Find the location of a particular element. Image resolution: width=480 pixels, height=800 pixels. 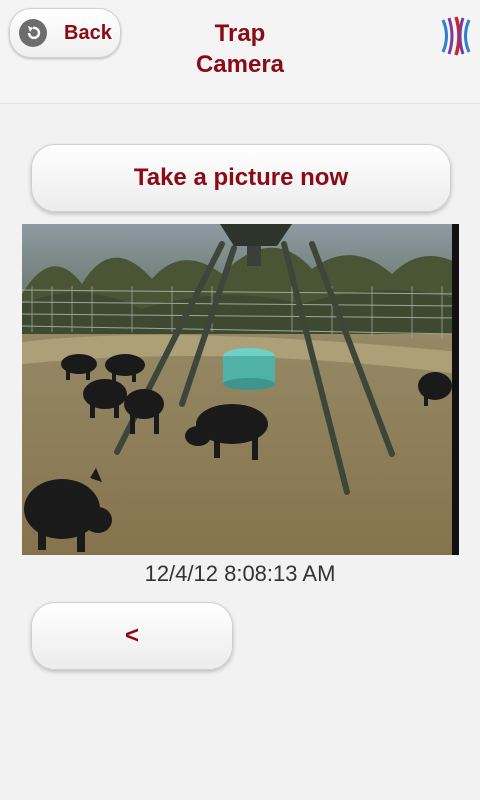

back-button-label: Back is located at coordinates (88, 32).